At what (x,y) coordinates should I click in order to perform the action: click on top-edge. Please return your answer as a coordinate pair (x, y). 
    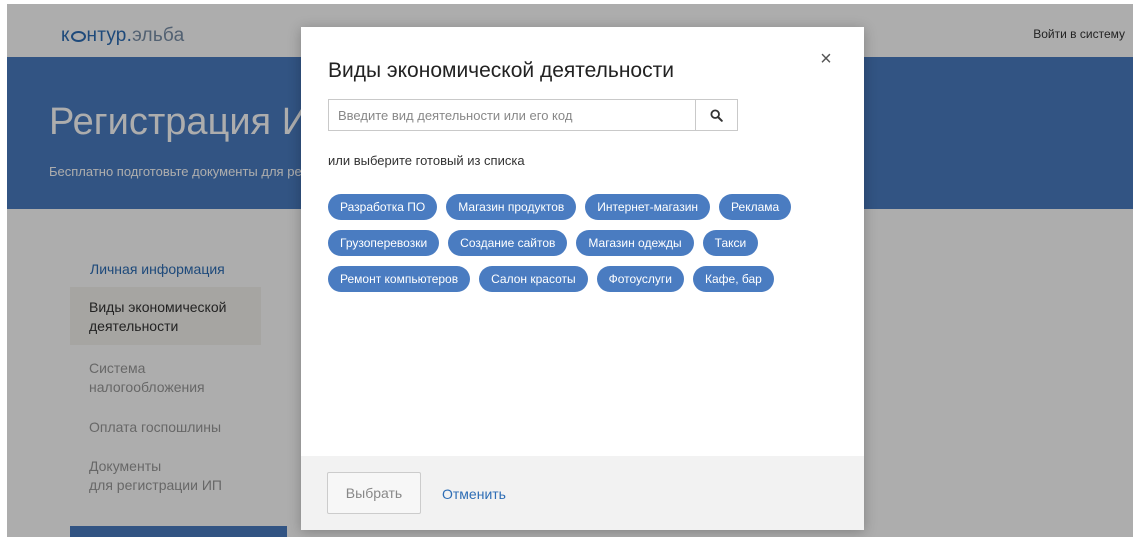
    Looking at the image, I should click on (566, 2).